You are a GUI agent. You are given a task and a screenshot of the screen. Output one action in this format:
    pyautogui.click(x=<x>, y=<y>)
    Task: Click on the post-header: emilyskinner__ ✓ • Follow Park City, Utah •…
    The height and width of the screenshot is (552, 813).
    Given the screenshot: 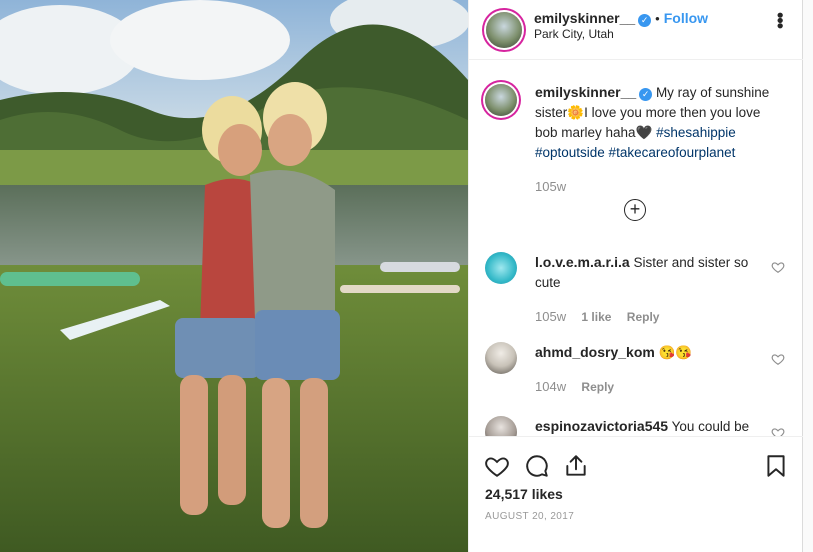 What is the action you would take?
    pyautogui.click(x=636, y=30)
    